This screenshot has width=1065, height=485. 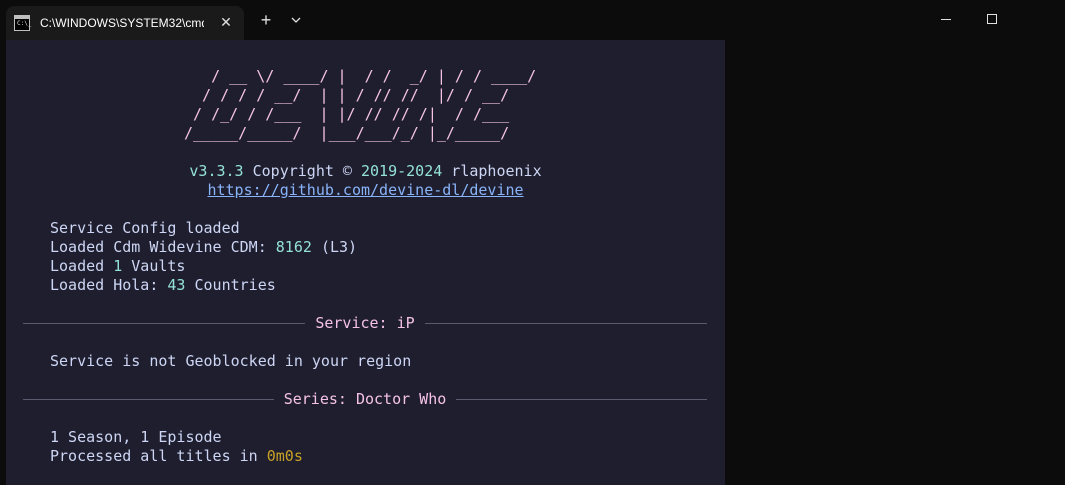 I want to click on series-summary: 1 Season, 1 Episode, so click(x=136, y=437).